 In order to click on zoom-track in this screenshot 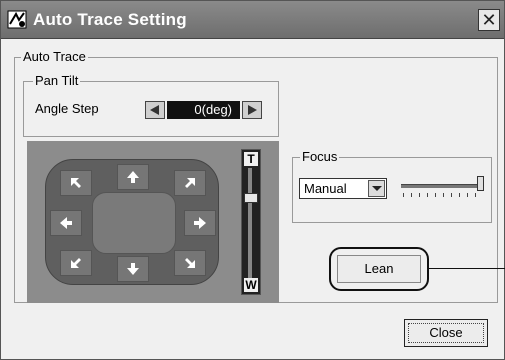, I will do `click(250, 223)`.